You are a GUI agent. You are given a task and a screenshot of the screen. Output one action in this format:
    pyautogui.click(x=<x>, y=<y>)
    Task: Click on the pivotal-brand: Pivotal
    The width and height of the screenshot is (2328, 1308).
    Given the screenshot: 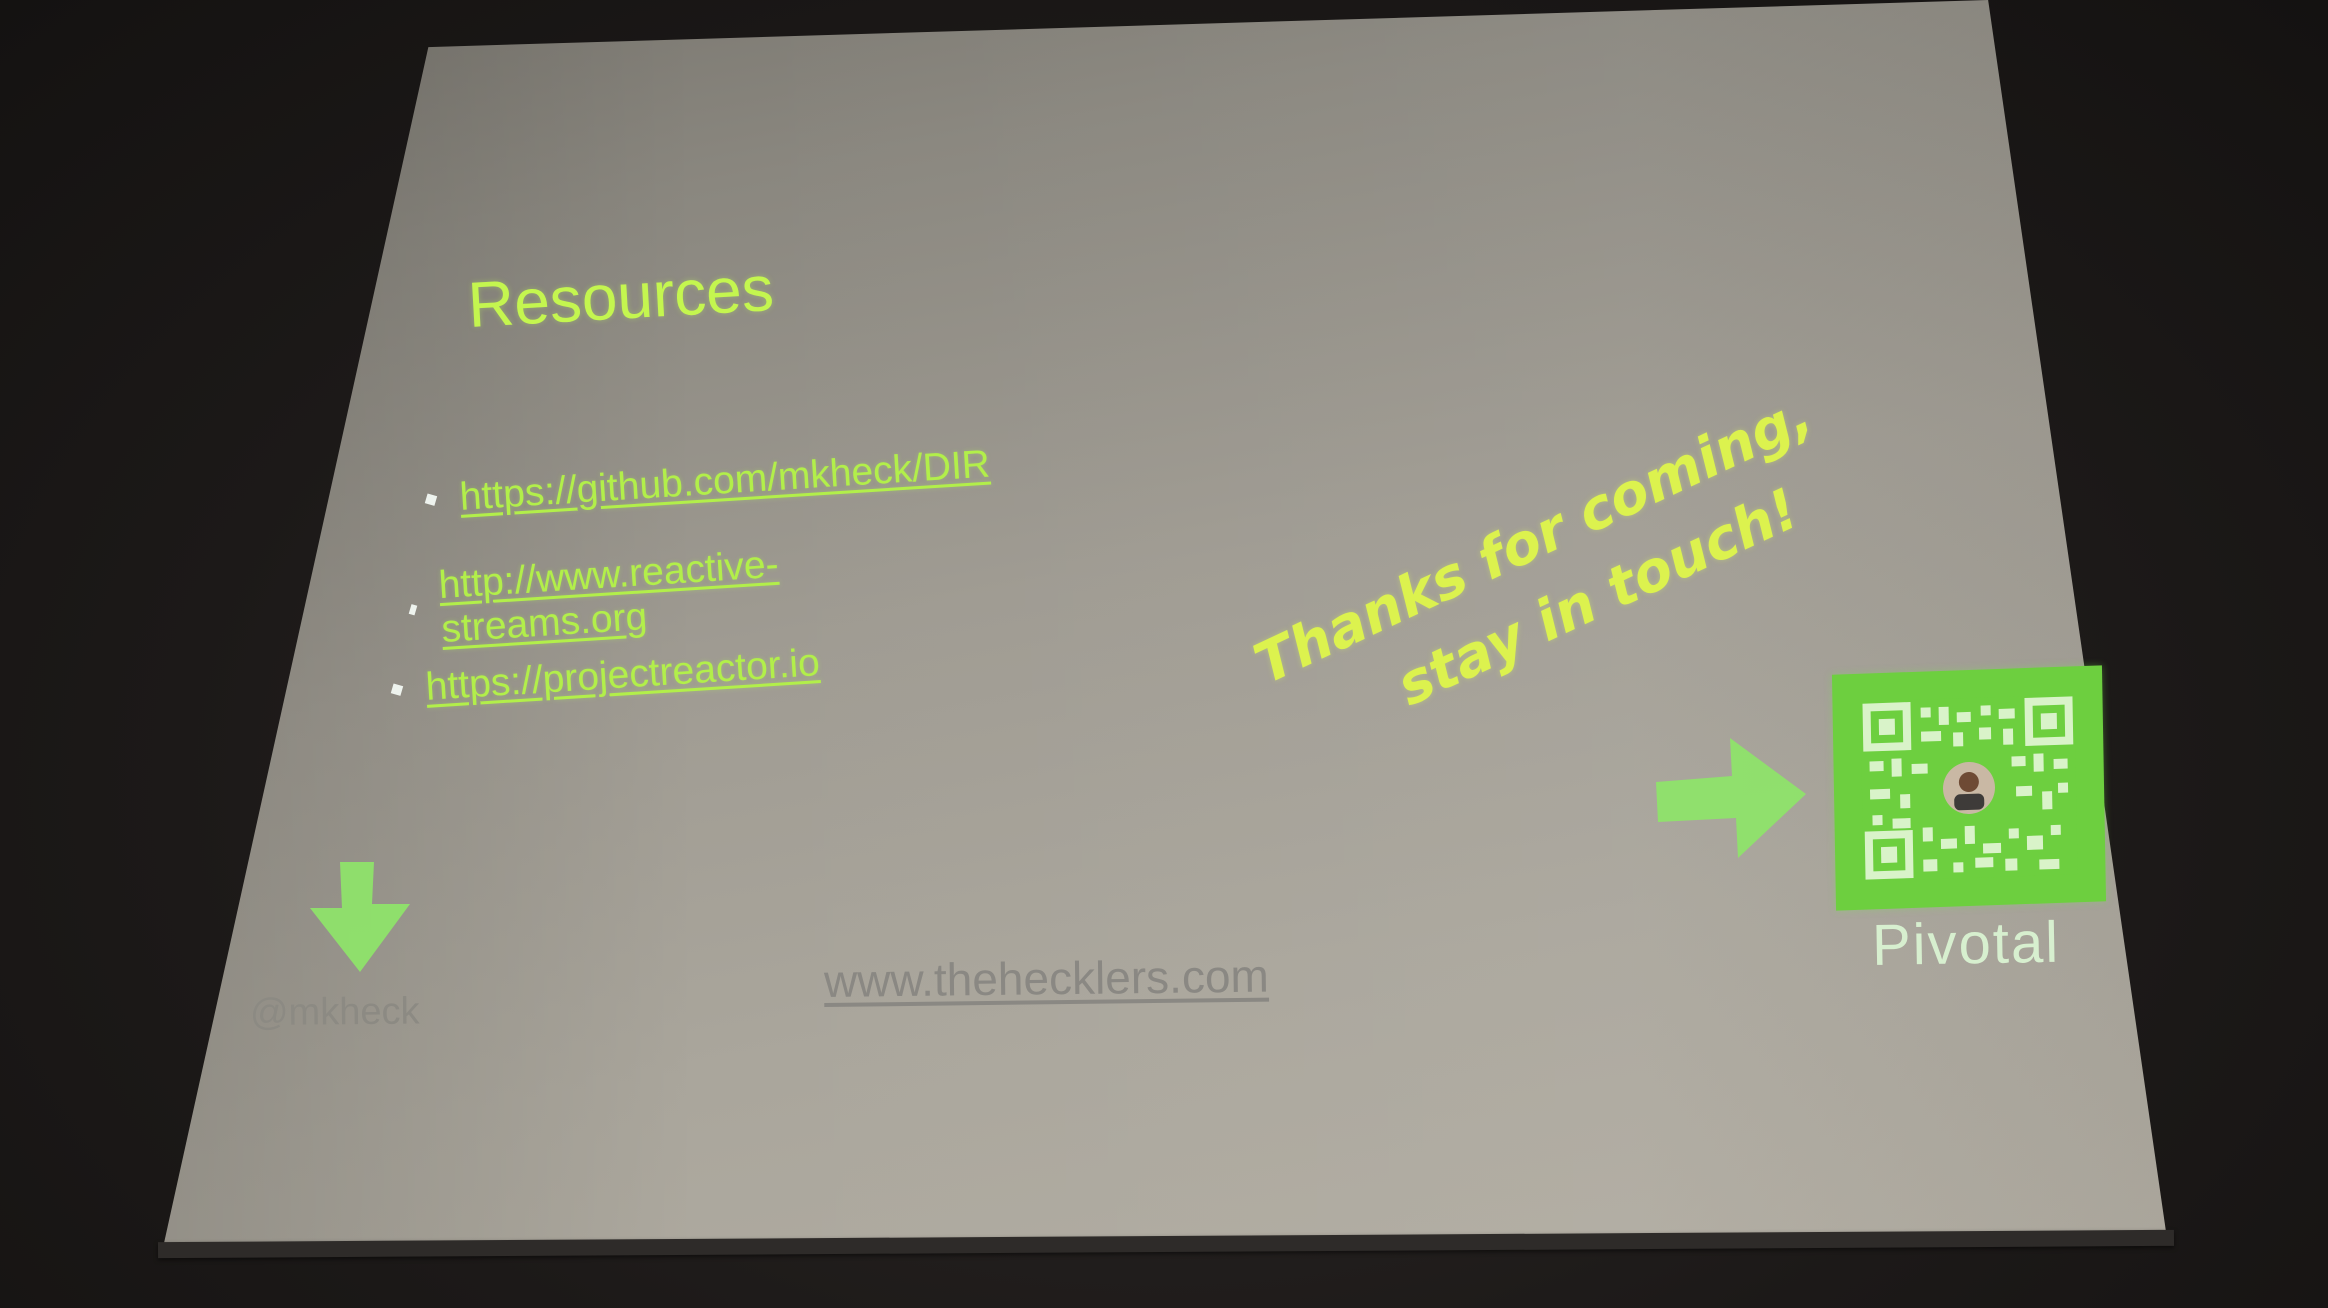 What is the action you would take?
    pyautogui.click(x=1966, y=943)
    